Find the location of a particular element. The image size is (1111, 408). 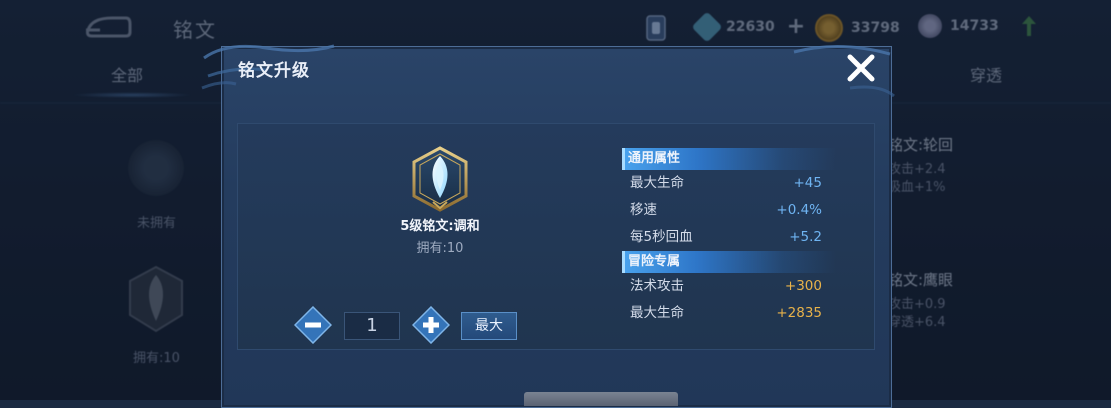

rune-crystal-icon is located at coordinates (440, 179).